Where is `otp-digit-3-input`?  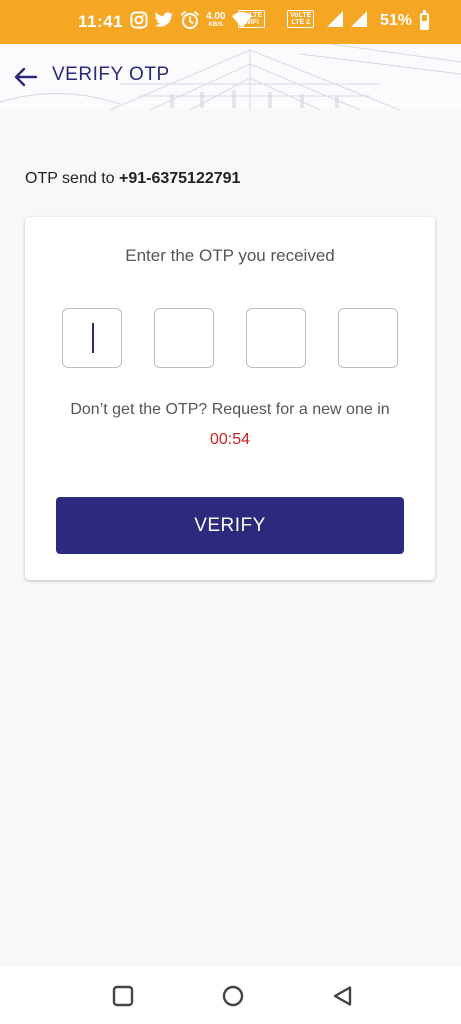
otp-digit-3-input is located at coordinates (276, 338).